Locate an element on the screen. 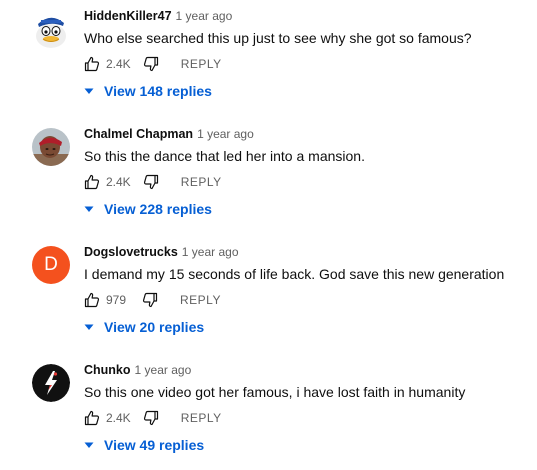  author-name: HiddenKiller47 is located at coordinates (128, 16).